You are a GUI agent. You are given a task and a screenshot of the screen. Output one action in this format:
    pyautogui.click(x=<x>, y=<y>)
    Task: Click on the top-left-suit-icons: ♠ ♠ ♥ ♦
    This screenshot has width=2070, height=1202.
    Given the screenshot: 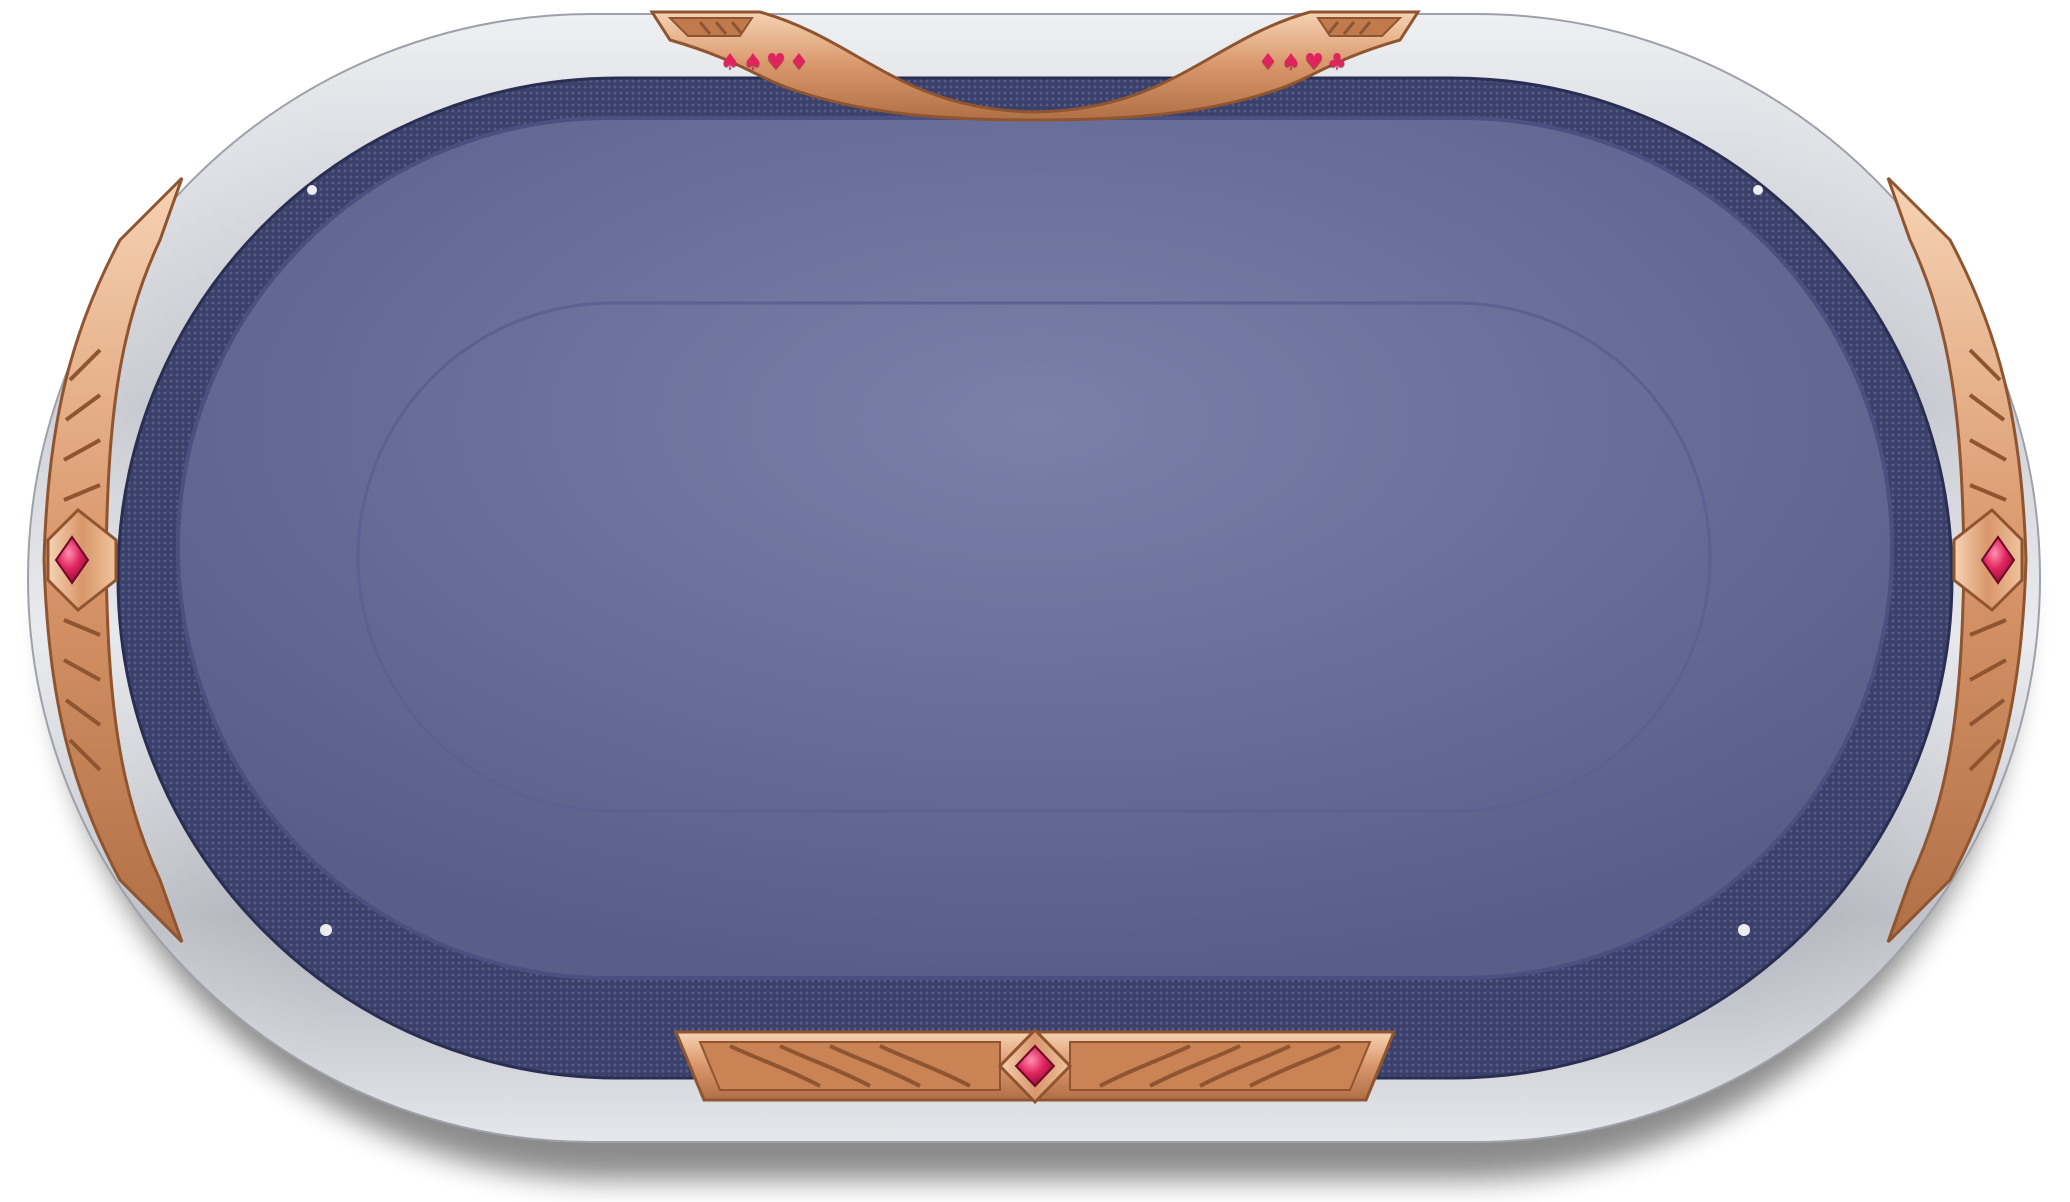 What is the action you would take?
    pyautogui.click(x=764, y=63)
    